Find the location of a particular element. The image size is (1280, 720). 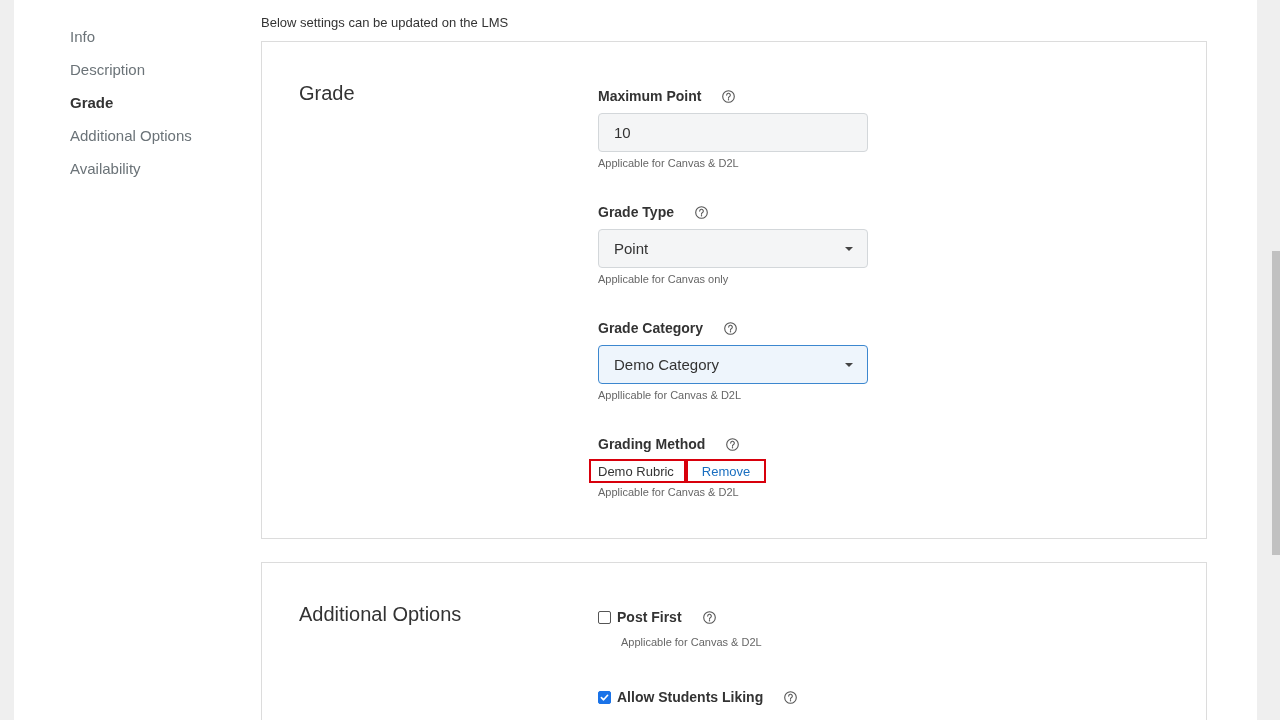

select-field: Demo Category is located at coordinates (733, 364).